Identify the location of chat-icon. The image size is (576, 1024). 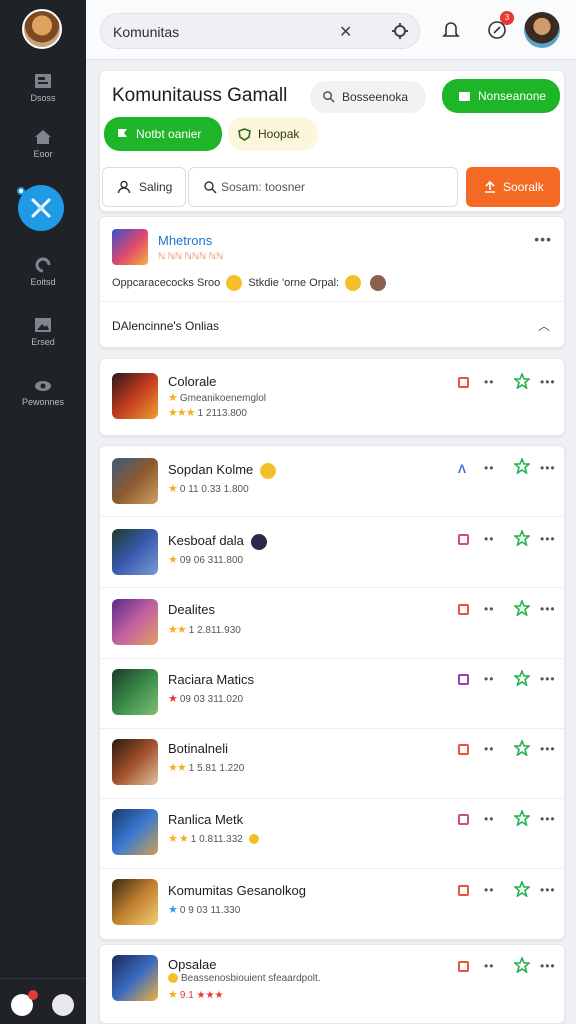
(24, 1003).